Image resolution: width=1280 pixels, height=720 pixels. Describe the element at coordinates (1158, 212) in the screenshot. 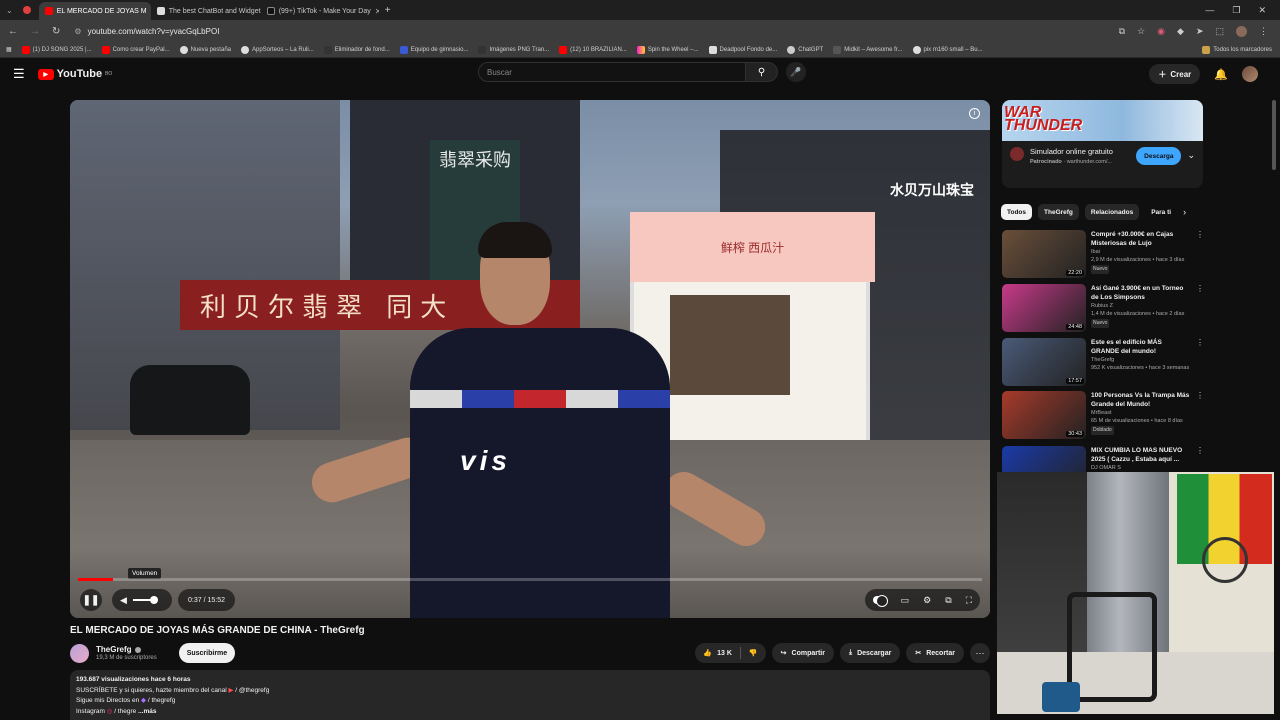

I see `chip-para-ti: Para ti` at that location.